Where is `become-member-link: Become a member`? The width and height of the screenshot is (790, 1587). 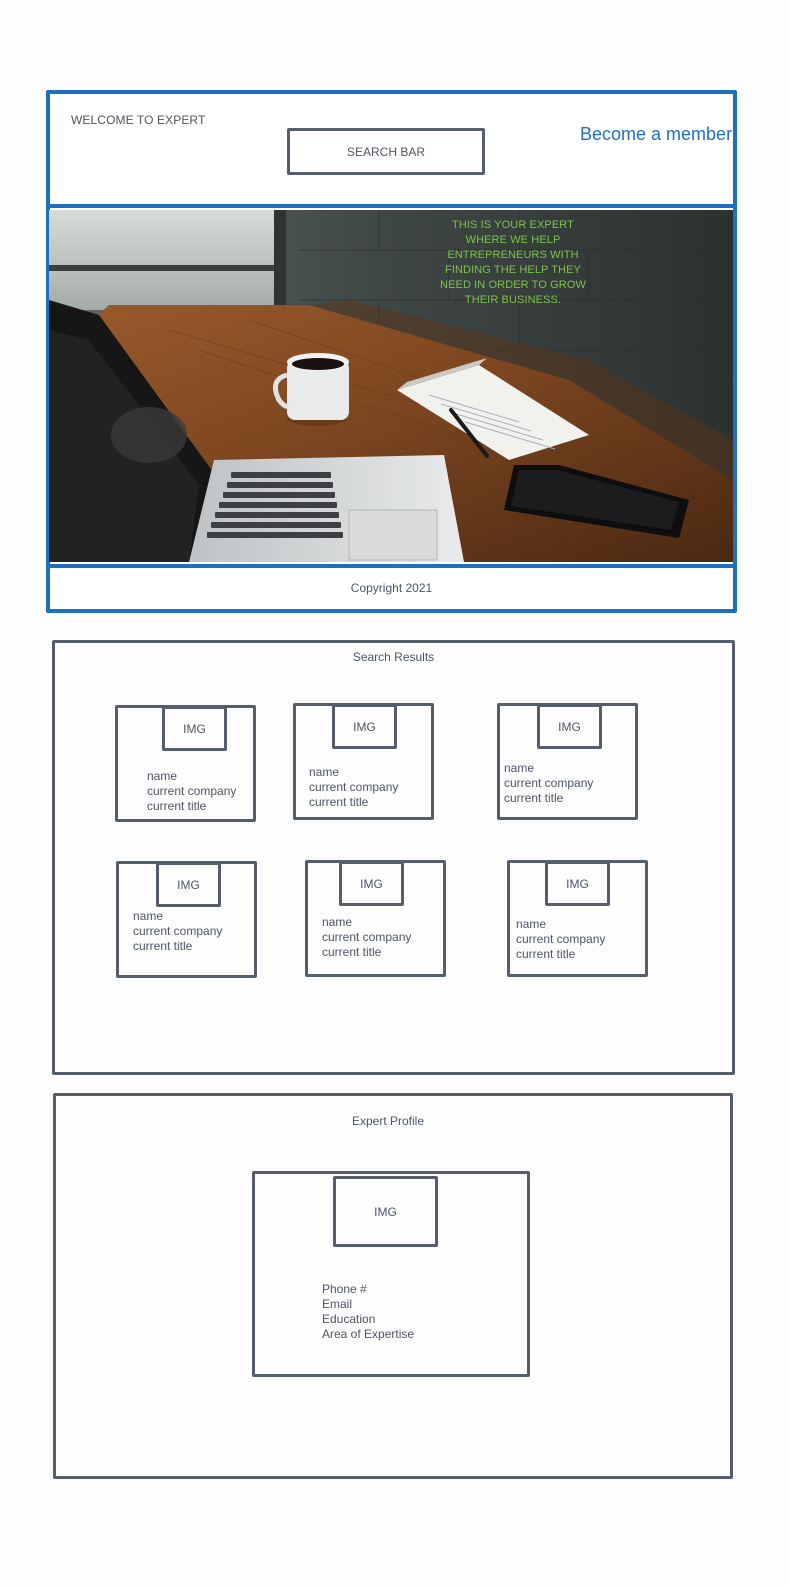 become-member-link: Become a member is located at coordinates (656, 134).